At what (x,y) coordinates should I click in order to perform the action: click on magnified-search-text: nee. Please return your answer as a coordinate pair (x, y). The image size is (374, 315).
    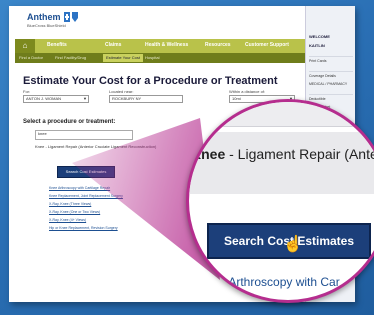
    Looking at the image, I should click on (217, 110).